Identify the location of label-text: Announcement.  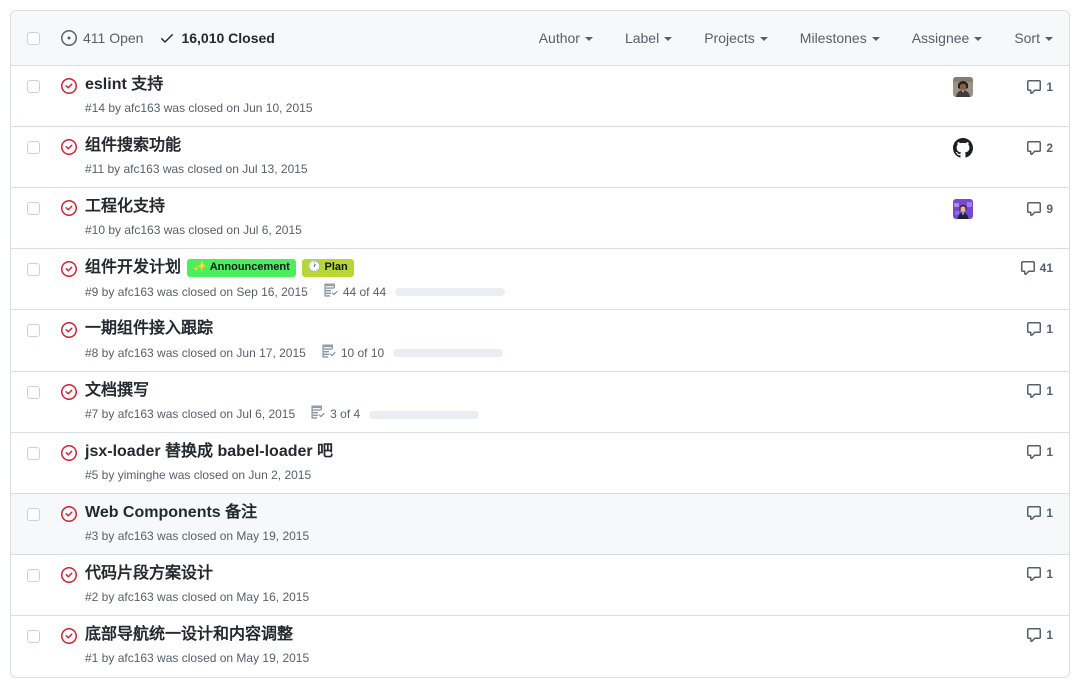
(249, 266).